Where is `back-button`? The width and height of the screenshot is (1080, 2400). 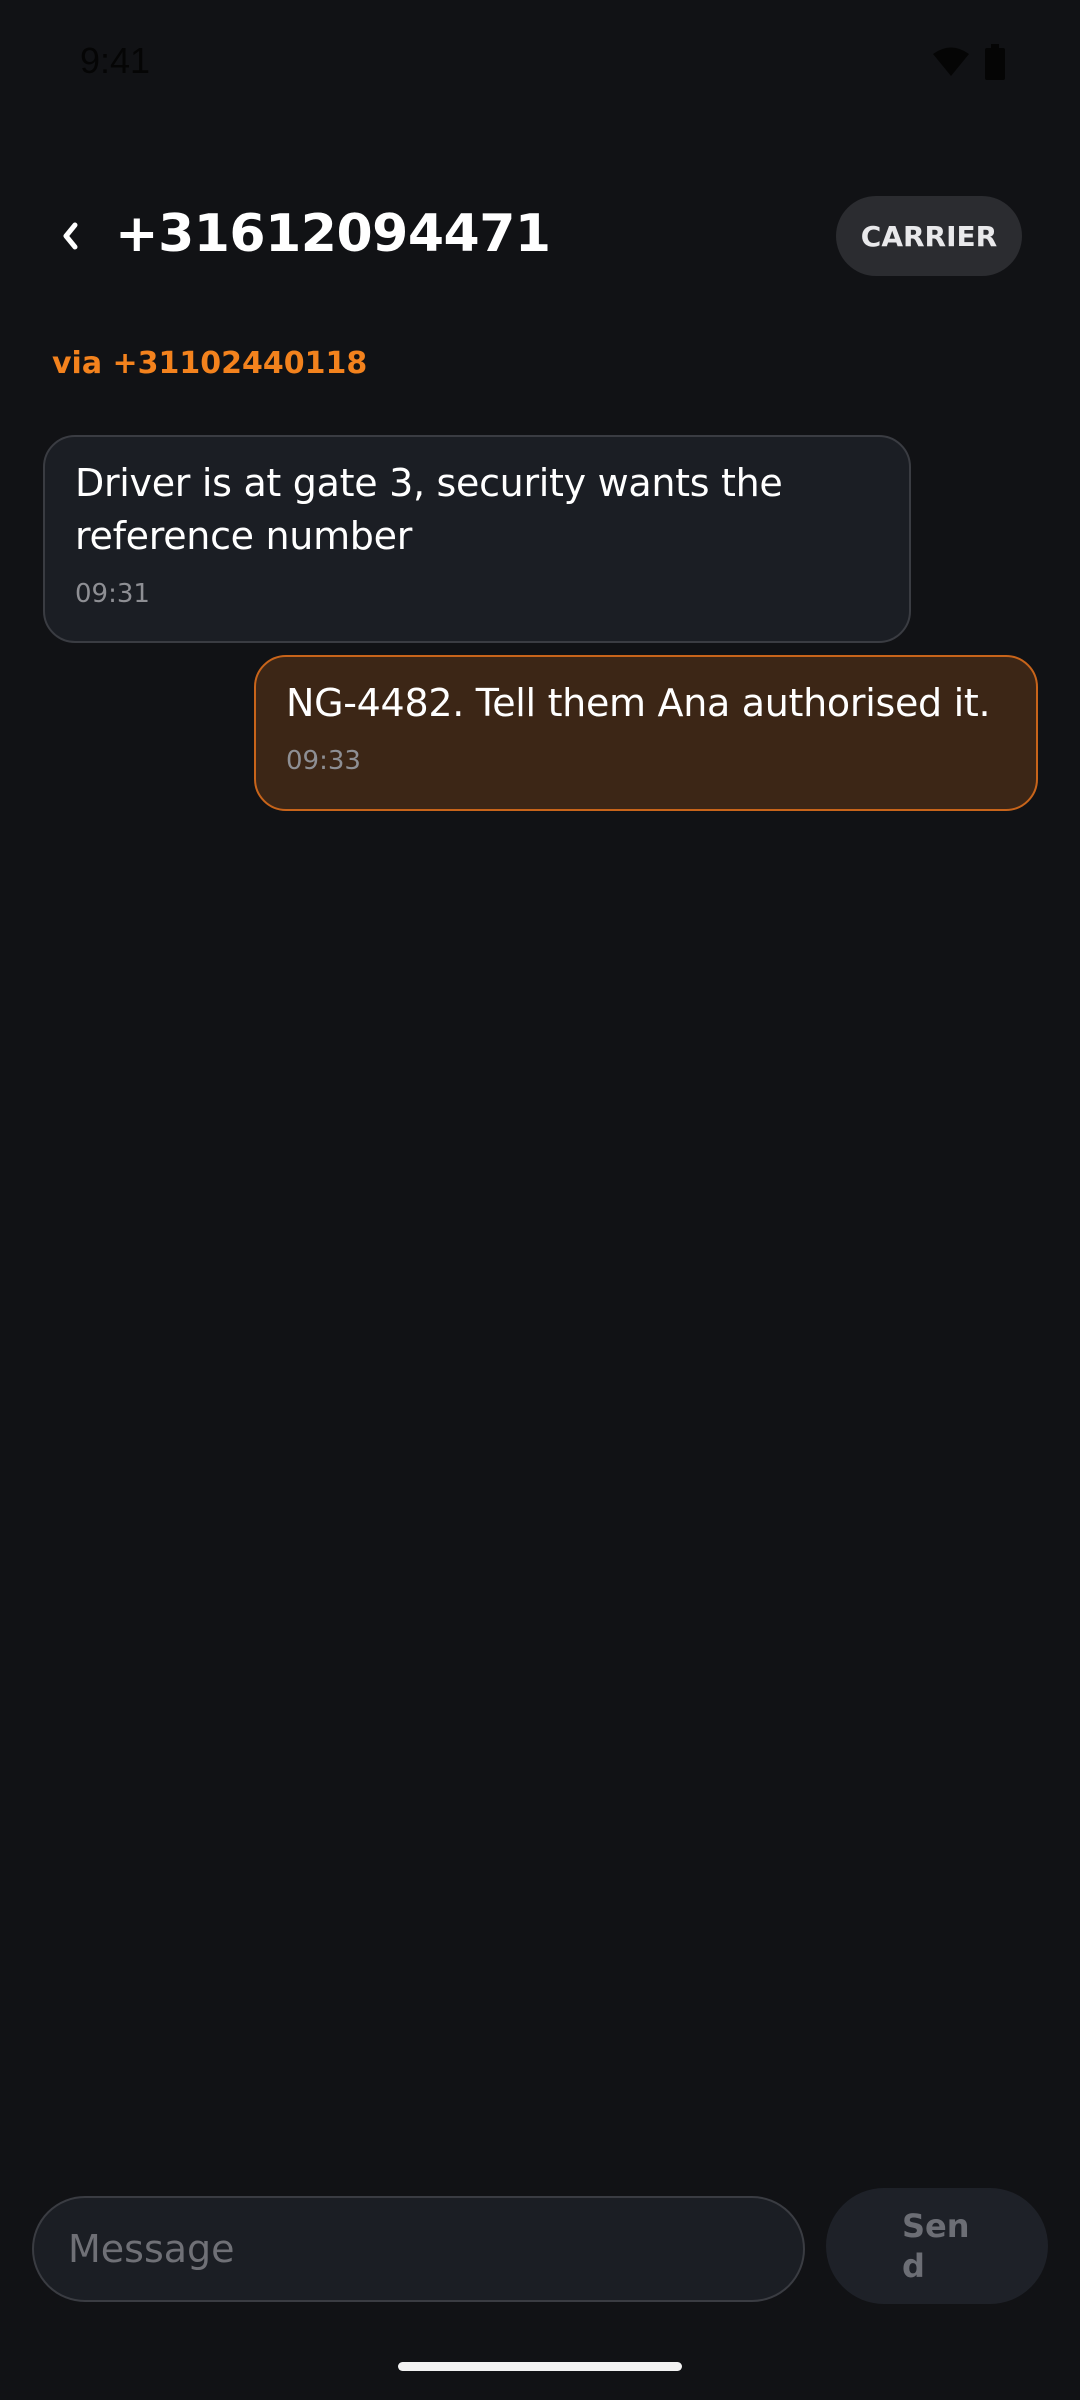 back-button is located at coordinates (70, 238).